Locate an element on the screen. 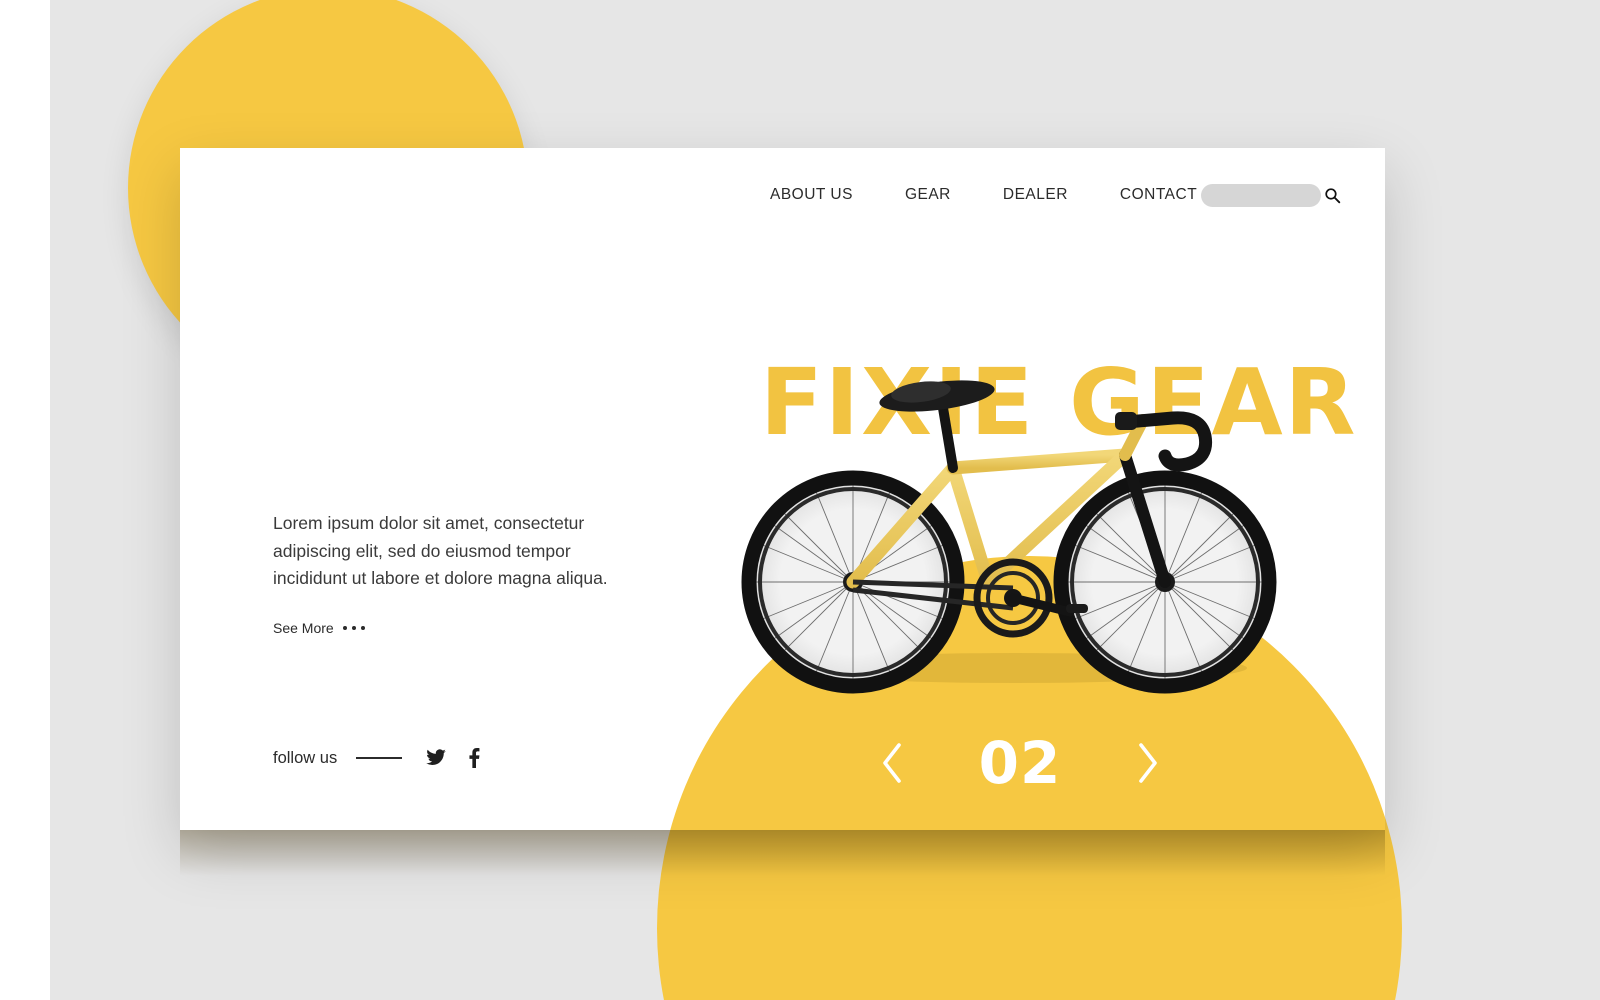 This screenshot has height=1000, width=1600. search-bar is located at coordinates (1271, 195).